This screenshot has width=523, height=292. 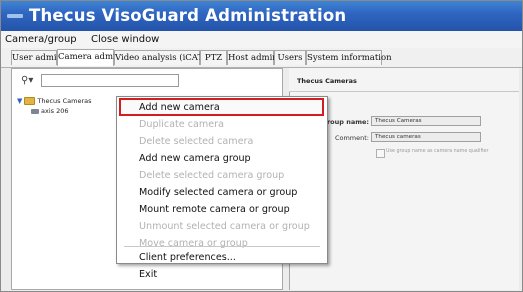 I want to click on menu-camera-group: Camera/group, so click(x=41, y=39).